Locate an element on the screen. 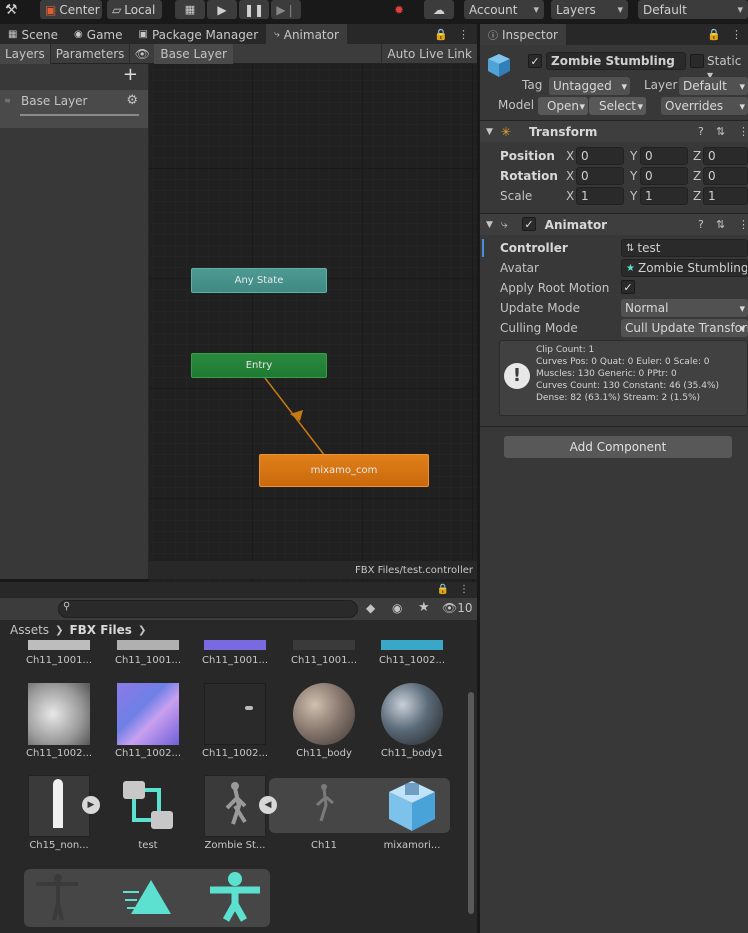 Image resolution: width=748 pixels, height=933 pixels. tools-icon: ⚒ is located at coordinates (15, 9).